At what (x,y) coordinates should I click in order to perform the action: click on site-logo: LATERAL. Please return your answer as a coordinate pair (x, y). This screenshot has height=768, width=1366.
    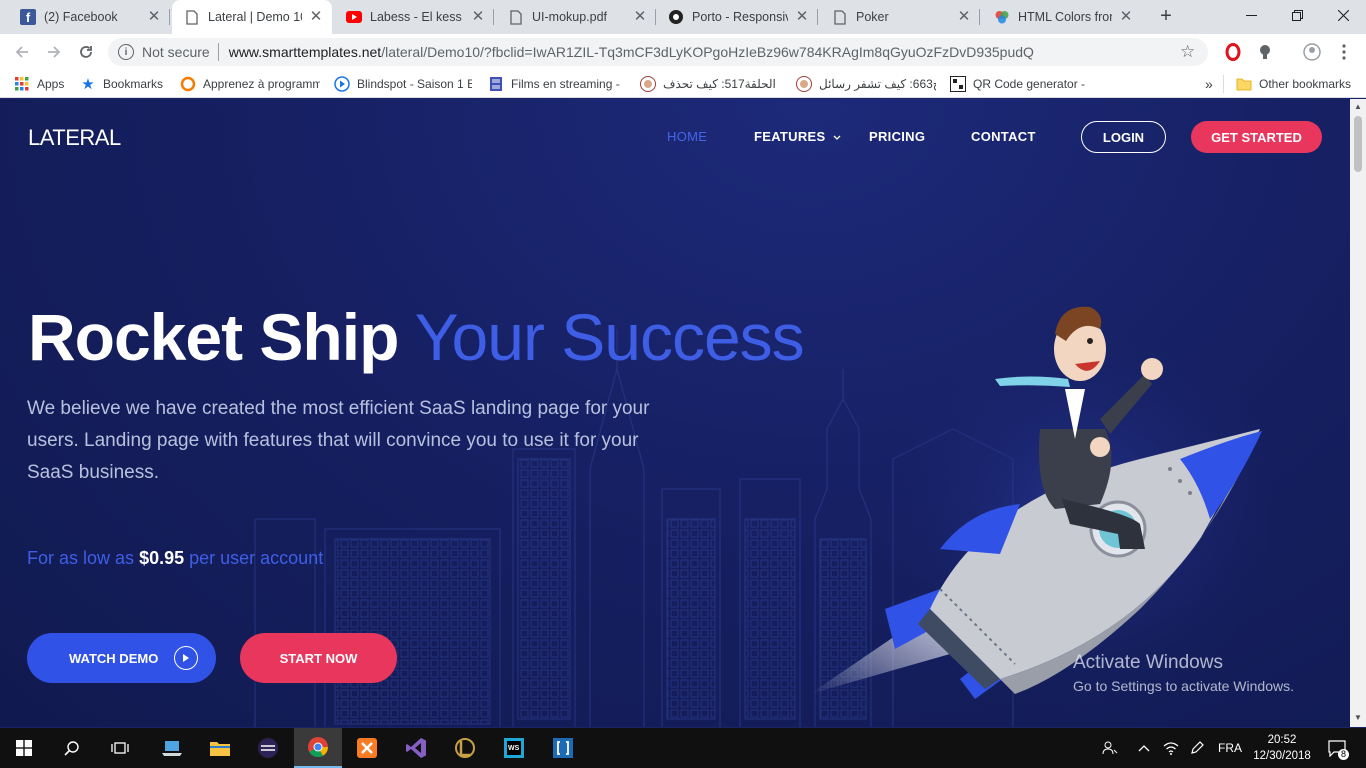
    Looking at the image, I should click on (74, 138).